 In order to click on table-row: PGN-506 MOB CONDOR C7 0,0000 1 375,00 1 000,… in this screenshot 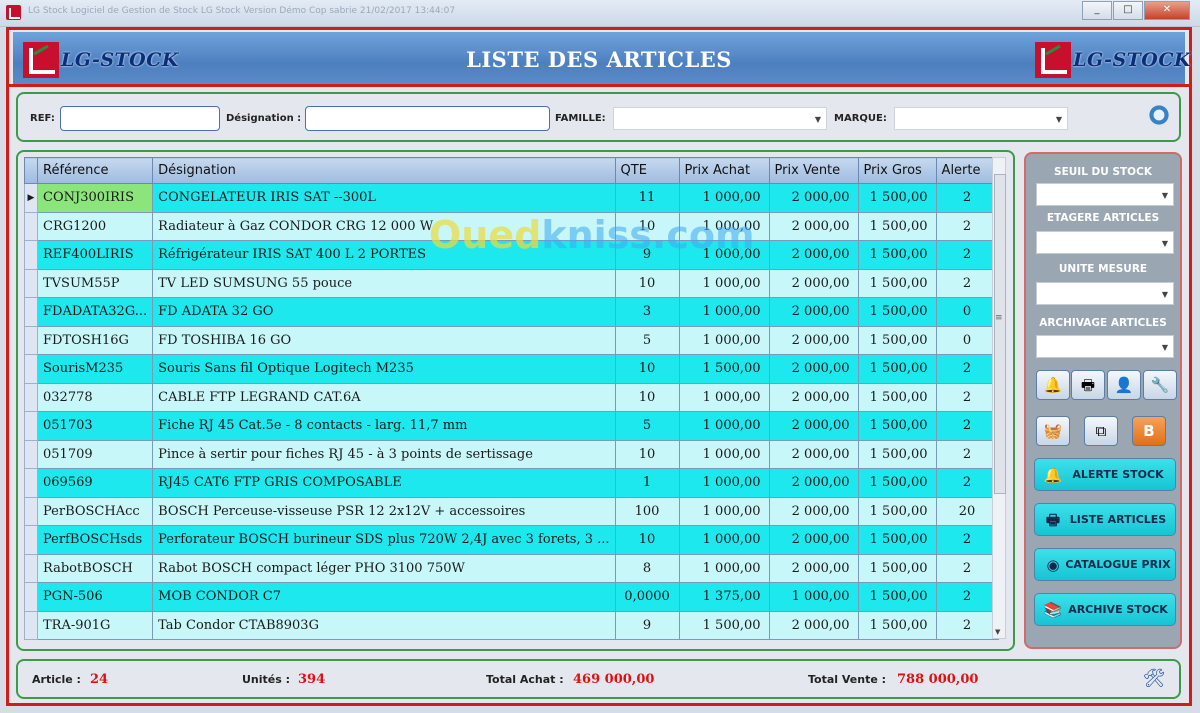, I will do `click(511, 597)`.